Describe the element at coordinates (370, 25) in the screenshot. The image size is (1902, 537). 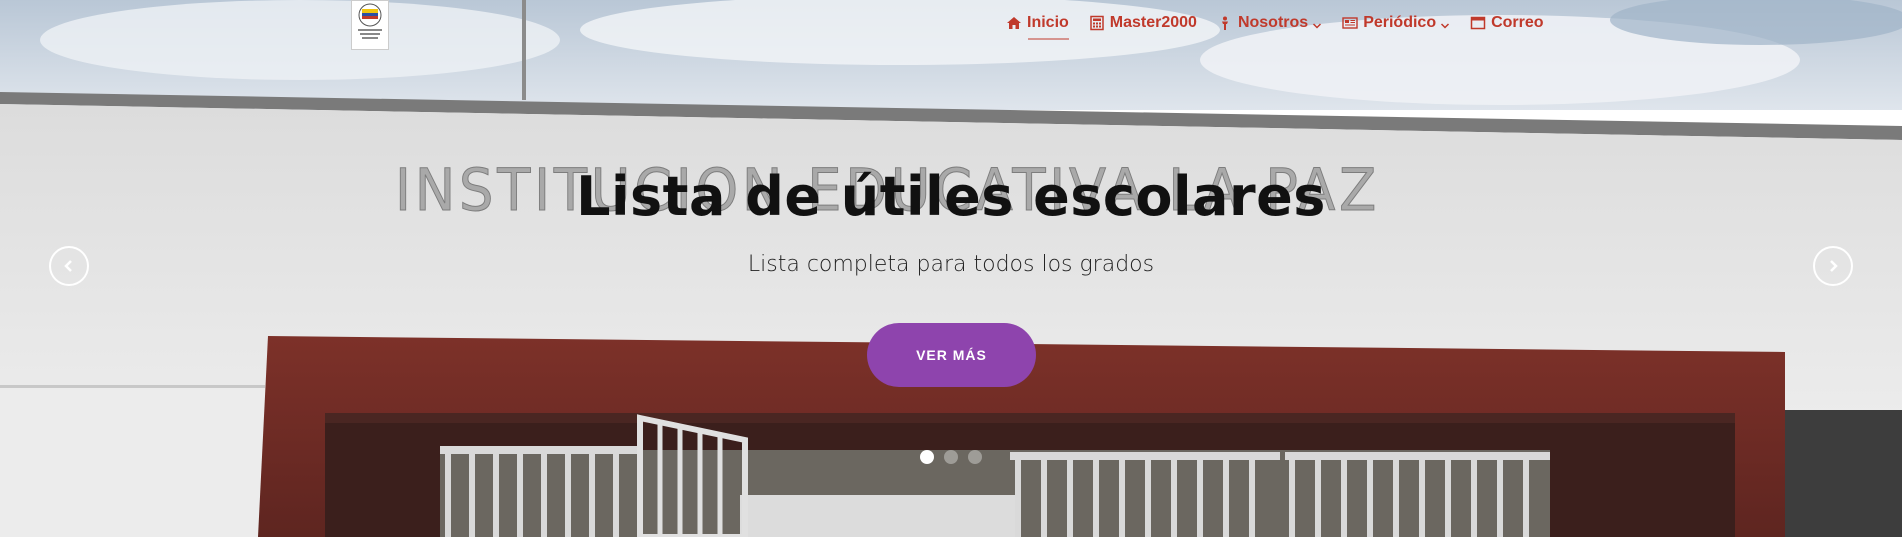
I see `school-logo` at that location.